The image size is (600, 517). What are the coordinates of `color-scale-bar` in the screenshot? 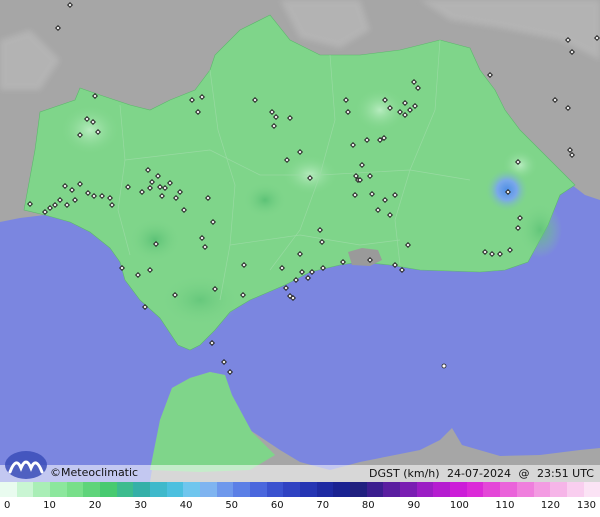 It's located at (300, 489).